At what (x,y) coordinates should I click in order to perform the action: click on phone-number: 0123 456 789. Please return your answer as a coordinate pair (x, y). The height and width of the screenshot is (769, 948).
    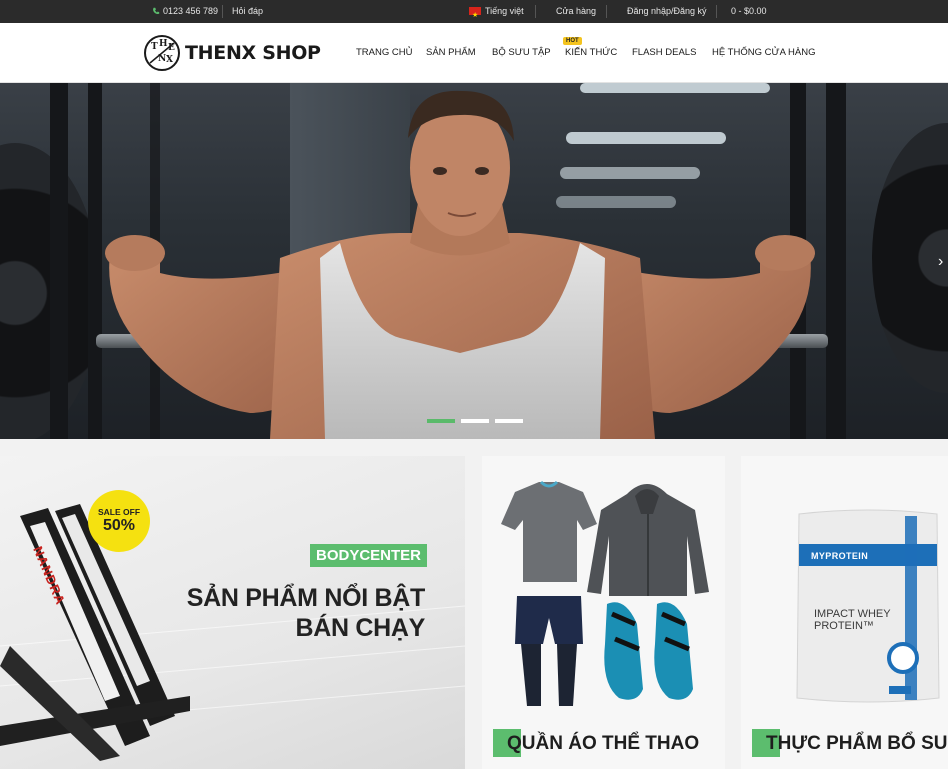
    Looking at the image, I should click on (191, 11).